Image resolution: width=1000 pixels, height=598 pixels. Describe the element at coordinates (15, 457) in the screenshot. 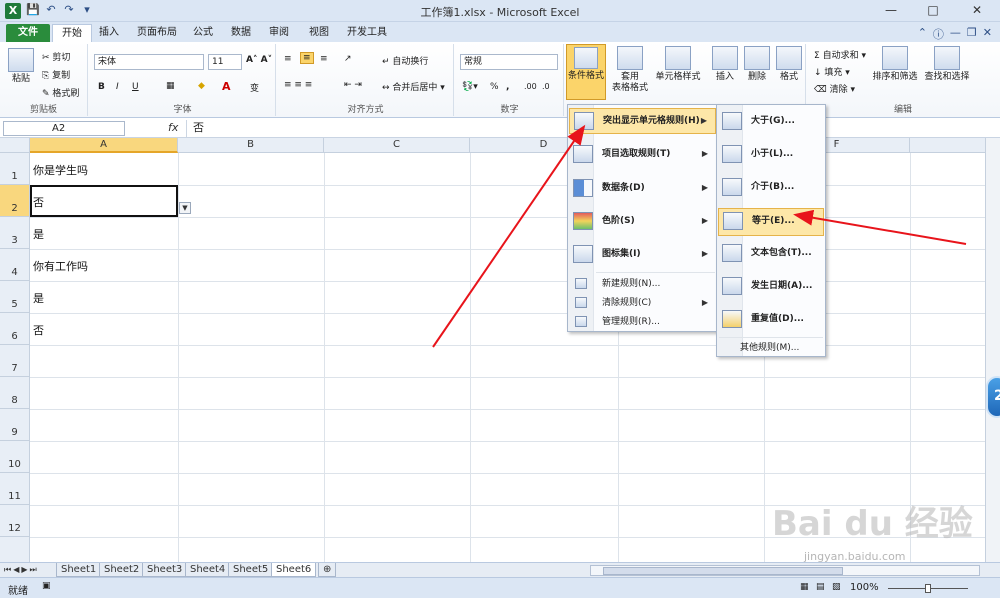

I see `row-header-10: 10` at that location.